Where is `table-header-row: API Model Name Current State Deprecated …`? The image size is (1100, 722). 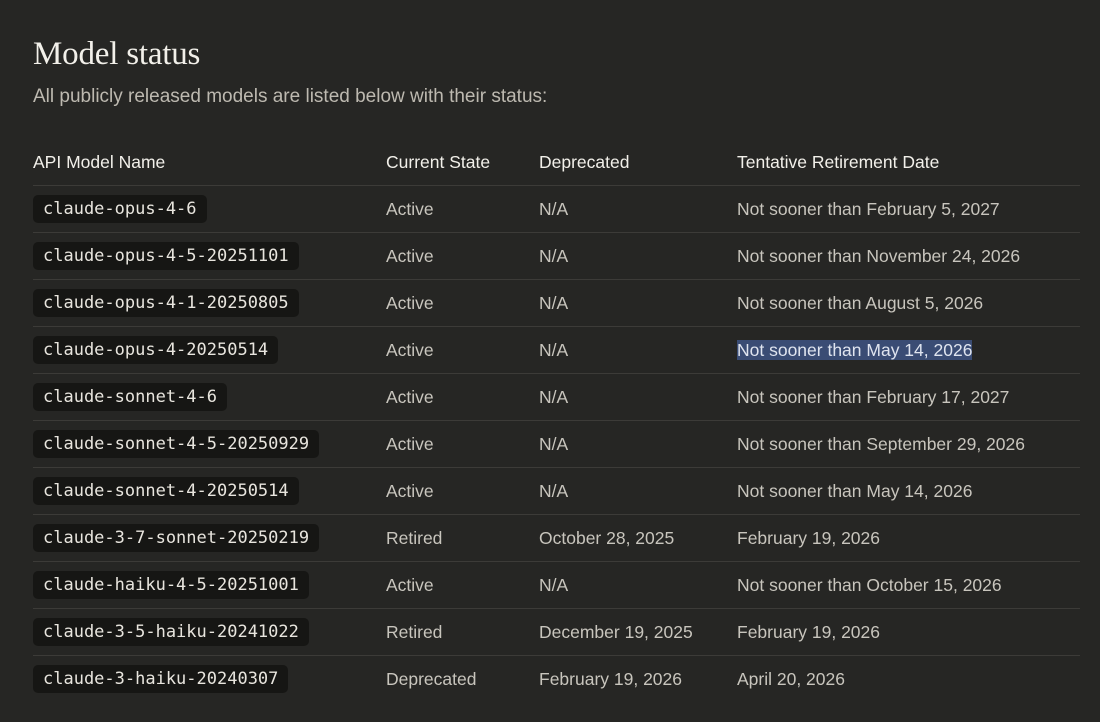
table-header-row: API Model Name Current State Deprecated … is located at coordinates (556, 163).